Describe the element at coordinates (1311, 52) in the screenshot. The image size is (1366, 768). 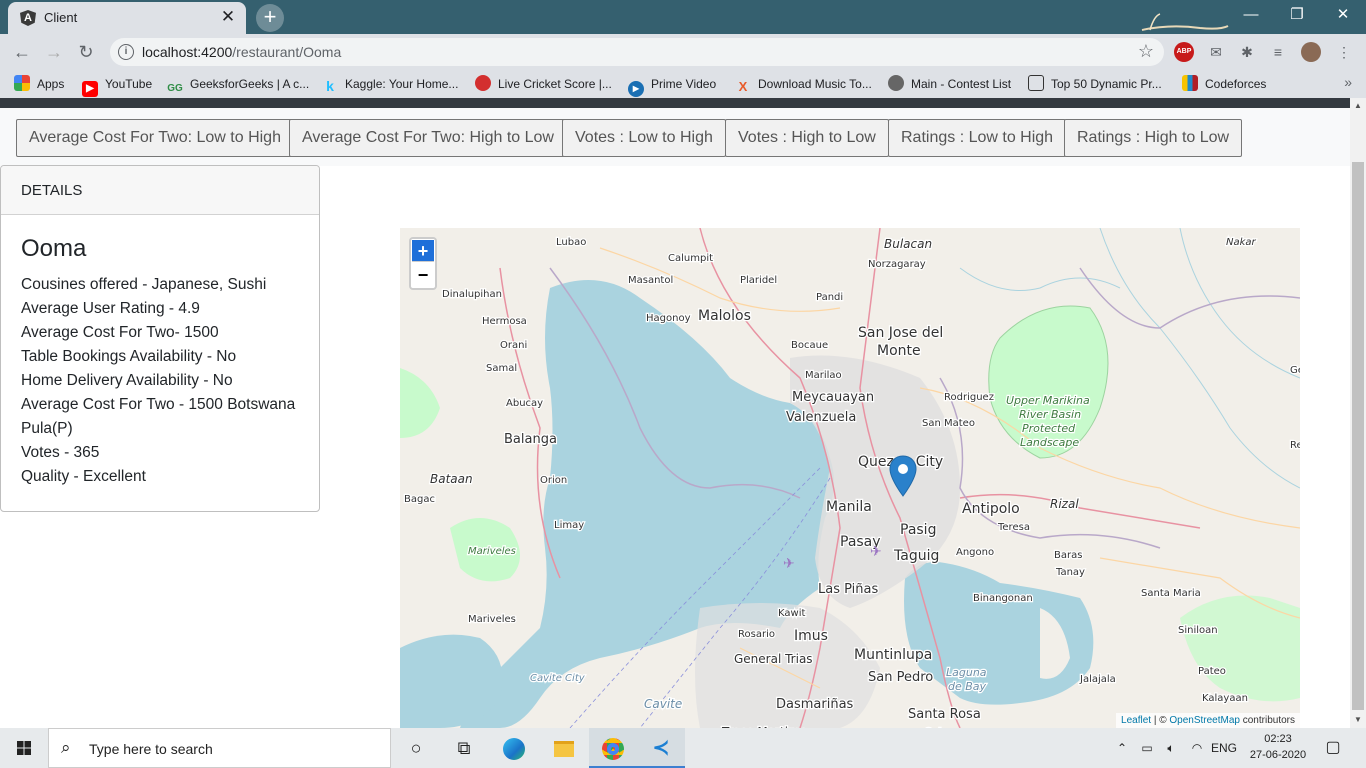
I see `profile-avatar` at that location.